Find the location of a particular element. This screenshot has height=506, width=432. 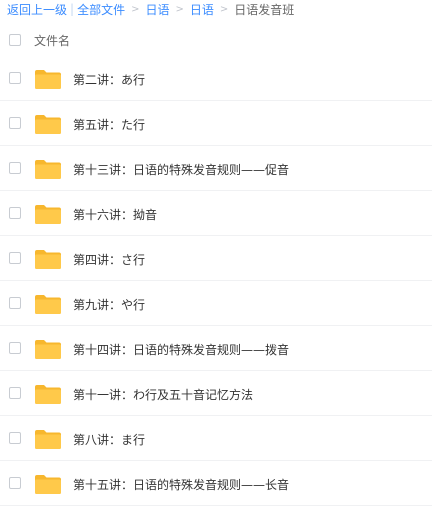

breadcrumb: 返回上一级 | 全部文件 > 日语 > 日语 > 日语发音班 is located at coordinates (150, 9).